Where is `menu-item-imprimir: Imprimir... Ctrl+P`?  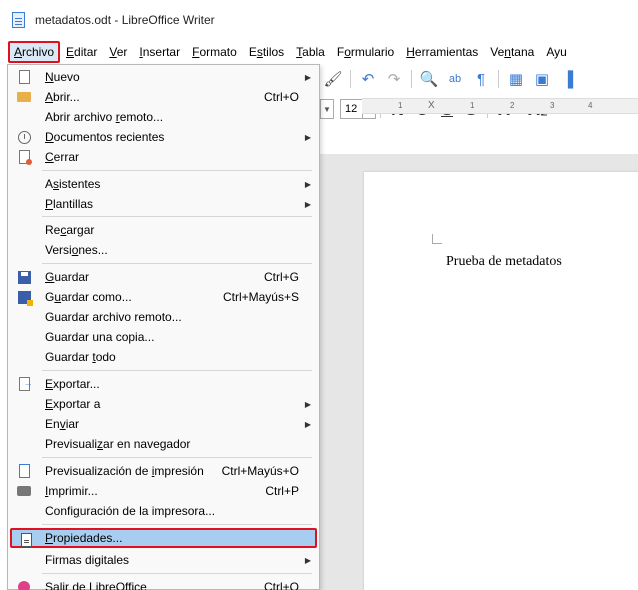
menu-item-imprimir: Imprimir... Ctrl+P is located at coordinates (163, 491).